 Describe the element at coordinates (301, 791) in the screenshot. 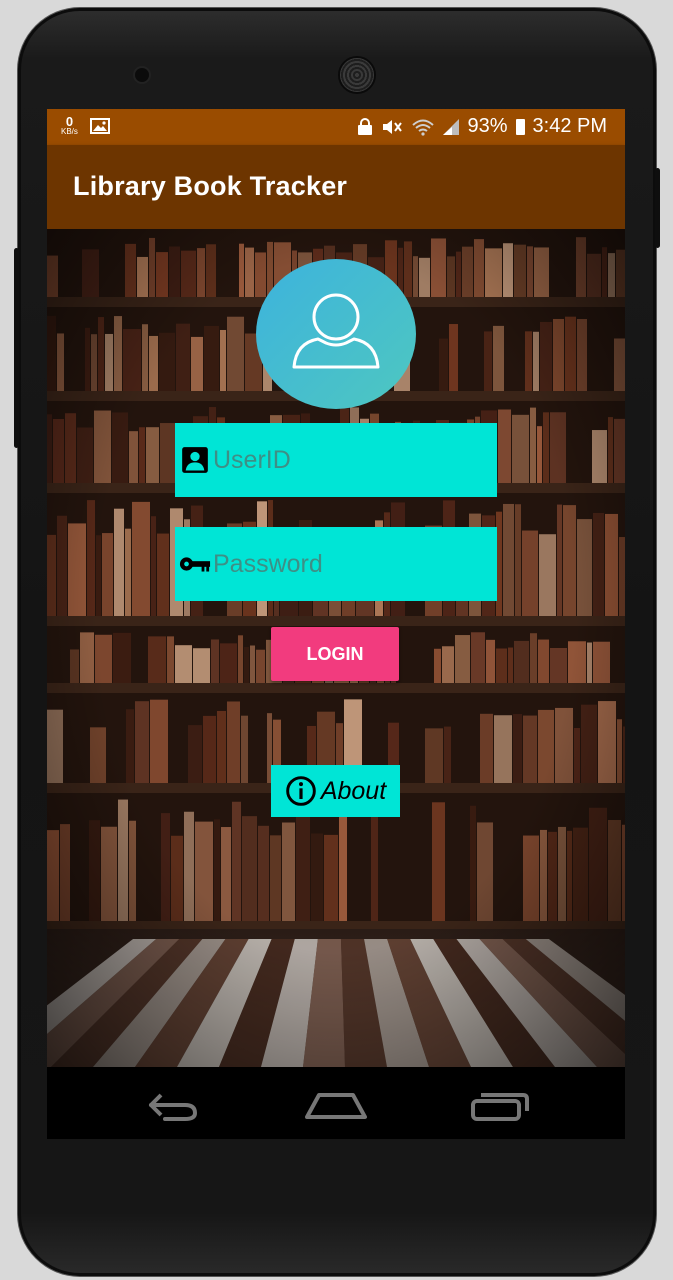

I see `info-icon` at that location.